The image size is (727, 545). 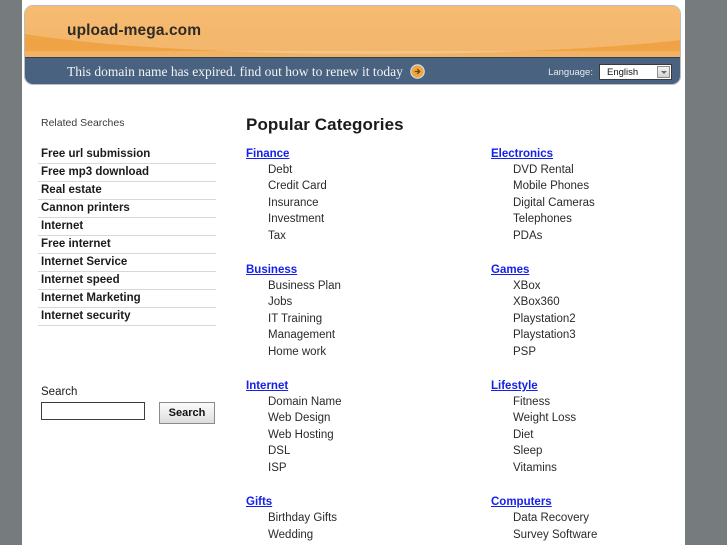 What do you see at coordinates (591, 402) in the screenshot?
I see `category-item: Fitness` at bounding box center [591, 402].